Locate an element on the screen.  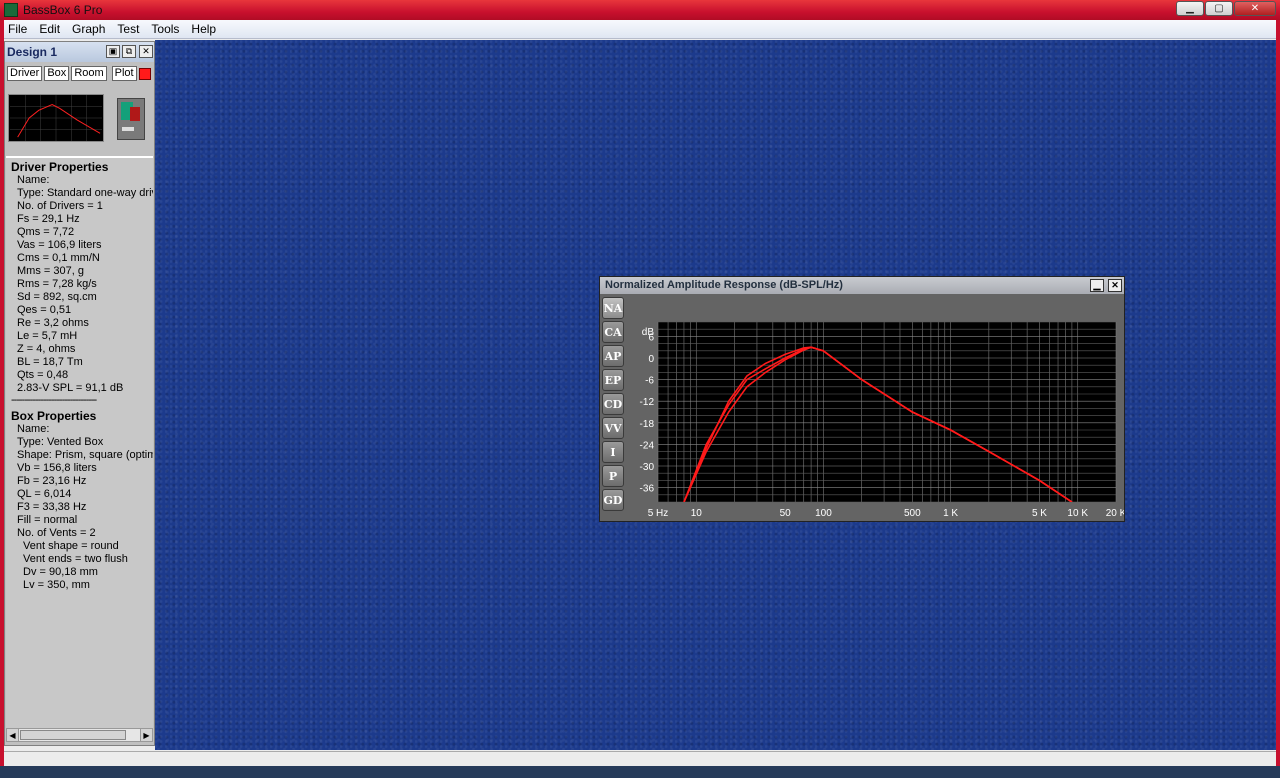
scroll-left-icon: ◀ is located at coordinates (13, 735).